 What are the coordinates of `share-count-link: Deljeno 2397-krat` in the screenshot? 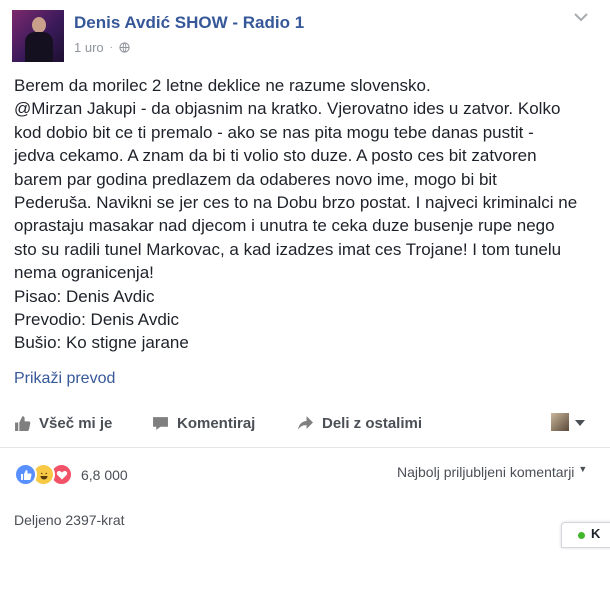 It's located at (69, 520).